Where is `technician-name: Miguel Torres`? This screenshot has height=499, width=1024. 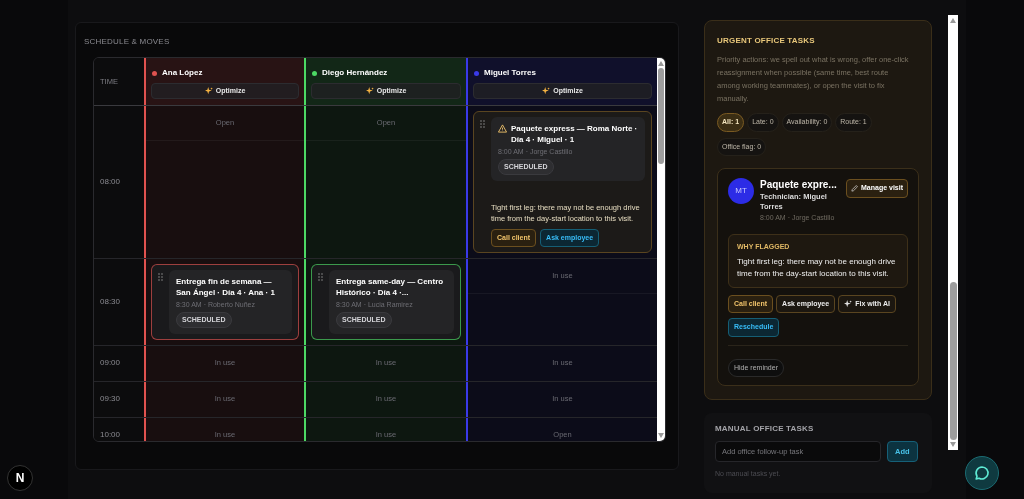 technician-name: Miguel Torres is located at coordinates (510, 73).